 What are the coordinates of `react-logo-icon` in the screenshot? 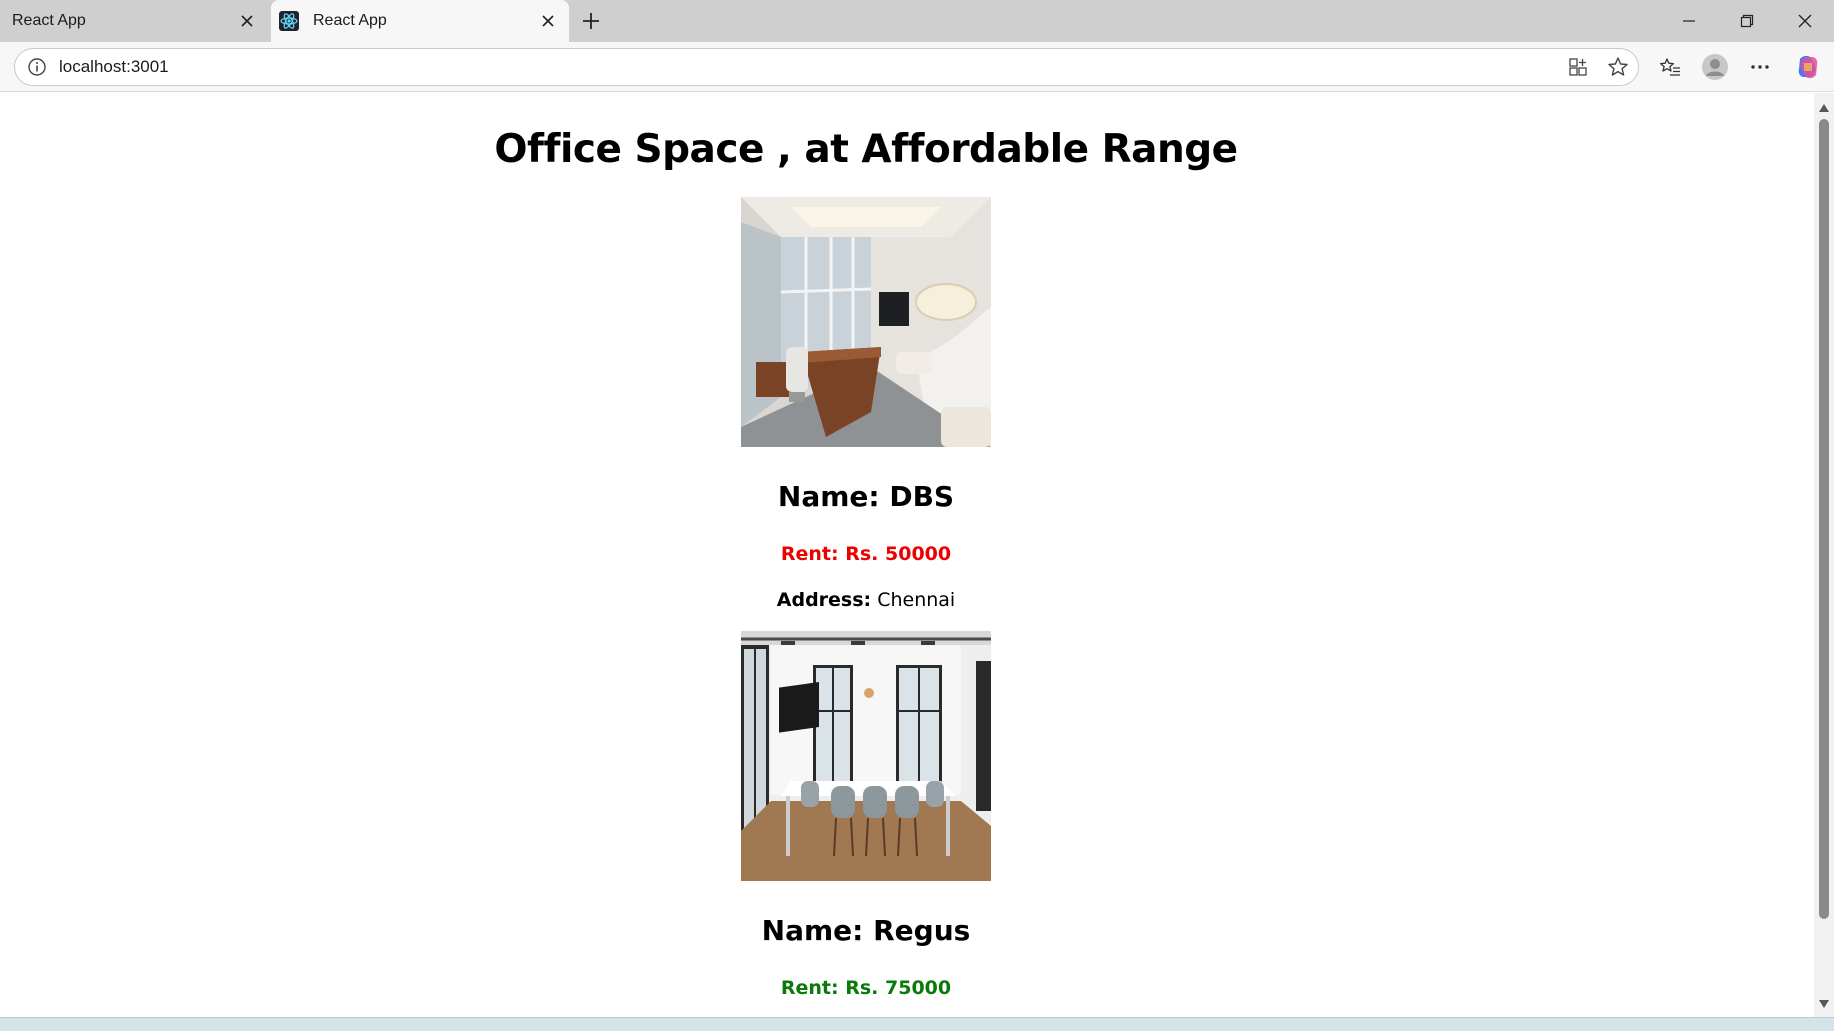 It's located at (289, 21).